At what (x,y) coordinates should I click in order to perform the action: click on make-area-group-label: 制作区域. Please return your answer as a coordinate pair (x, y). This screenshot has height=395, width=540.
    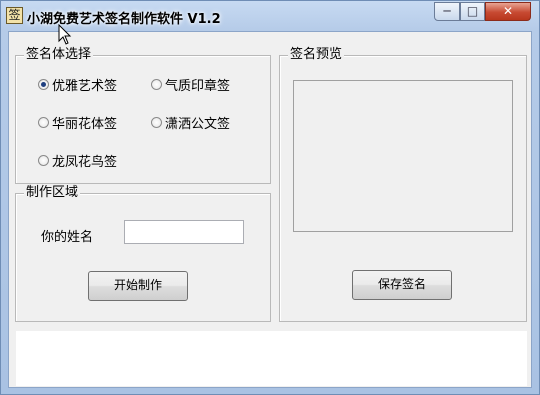
    Looking at the image, I should click on (52, 193).